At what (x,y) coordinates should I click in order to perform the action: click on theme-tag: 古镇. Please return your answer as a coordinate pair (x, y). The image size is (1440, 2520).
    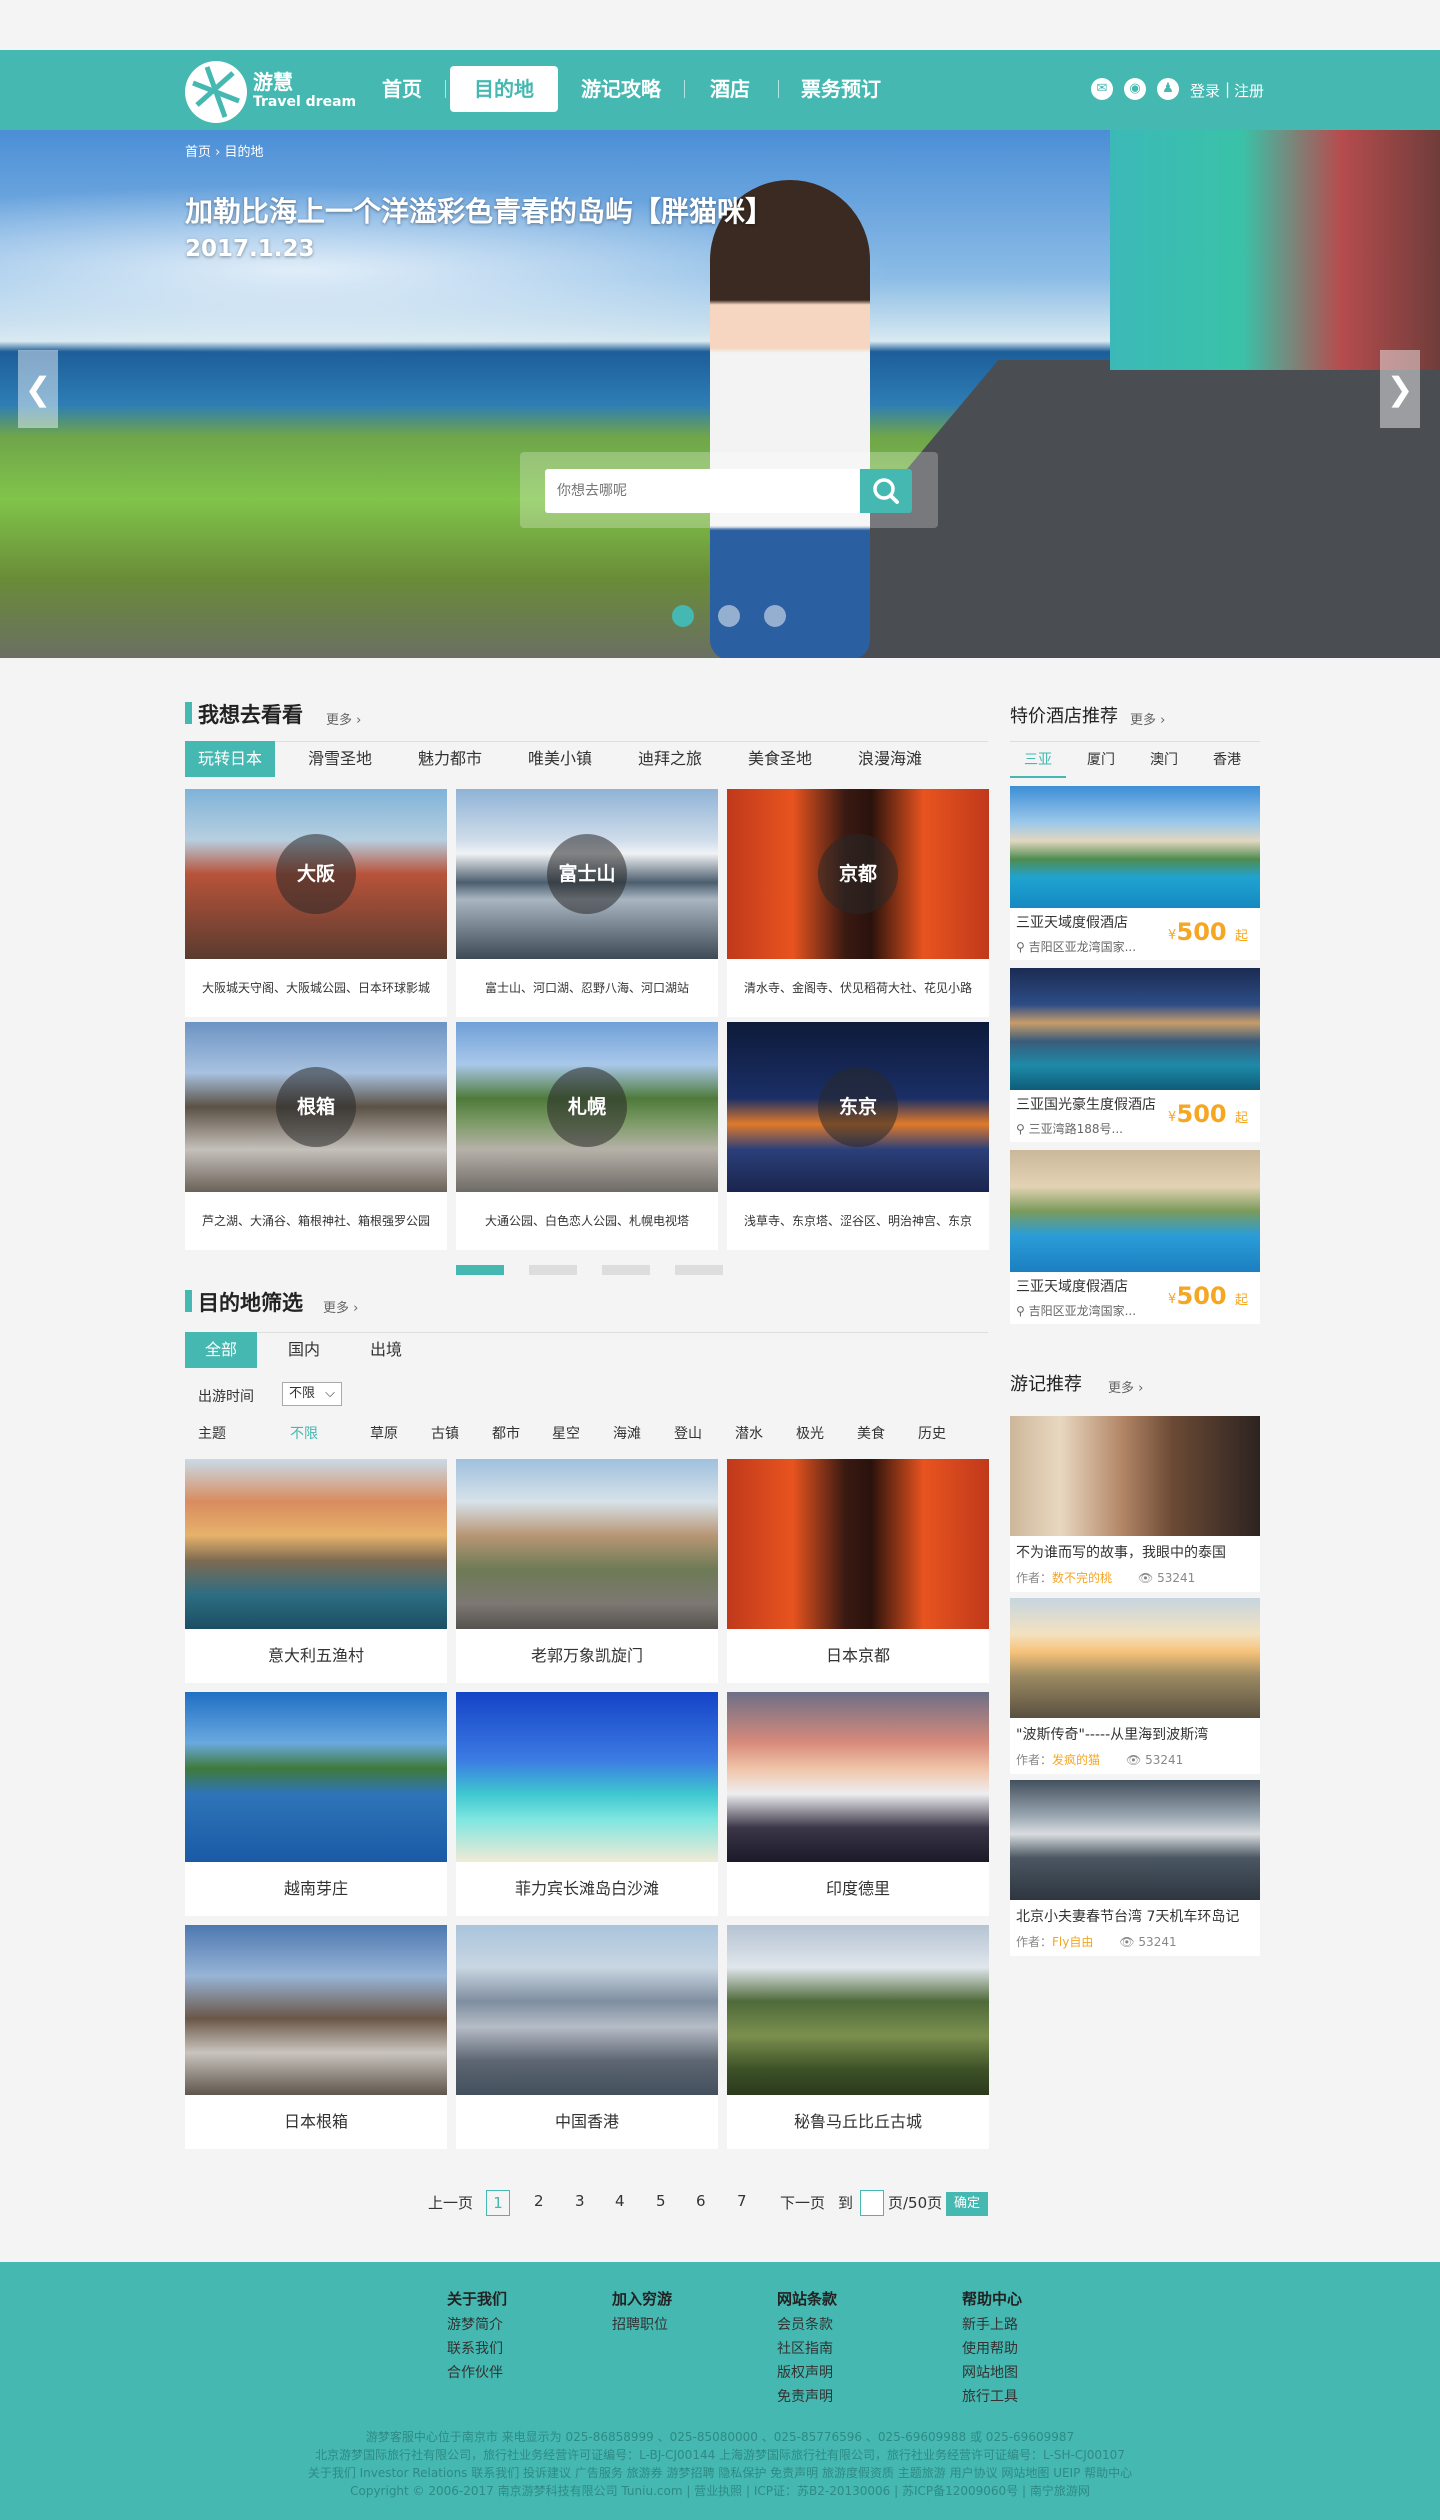
    Looking at the image, I should click on (445, 1433).